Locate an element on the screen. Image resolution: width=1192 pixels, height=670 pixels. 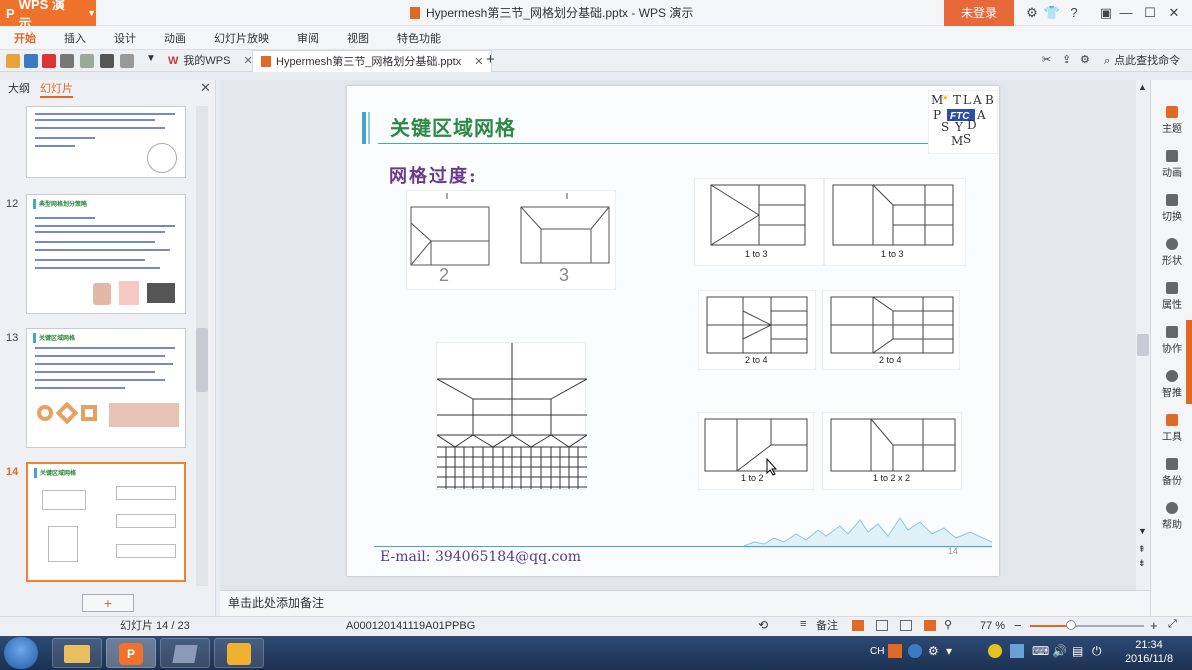
mesh-transition-grid is located at coordinates (512, 416).